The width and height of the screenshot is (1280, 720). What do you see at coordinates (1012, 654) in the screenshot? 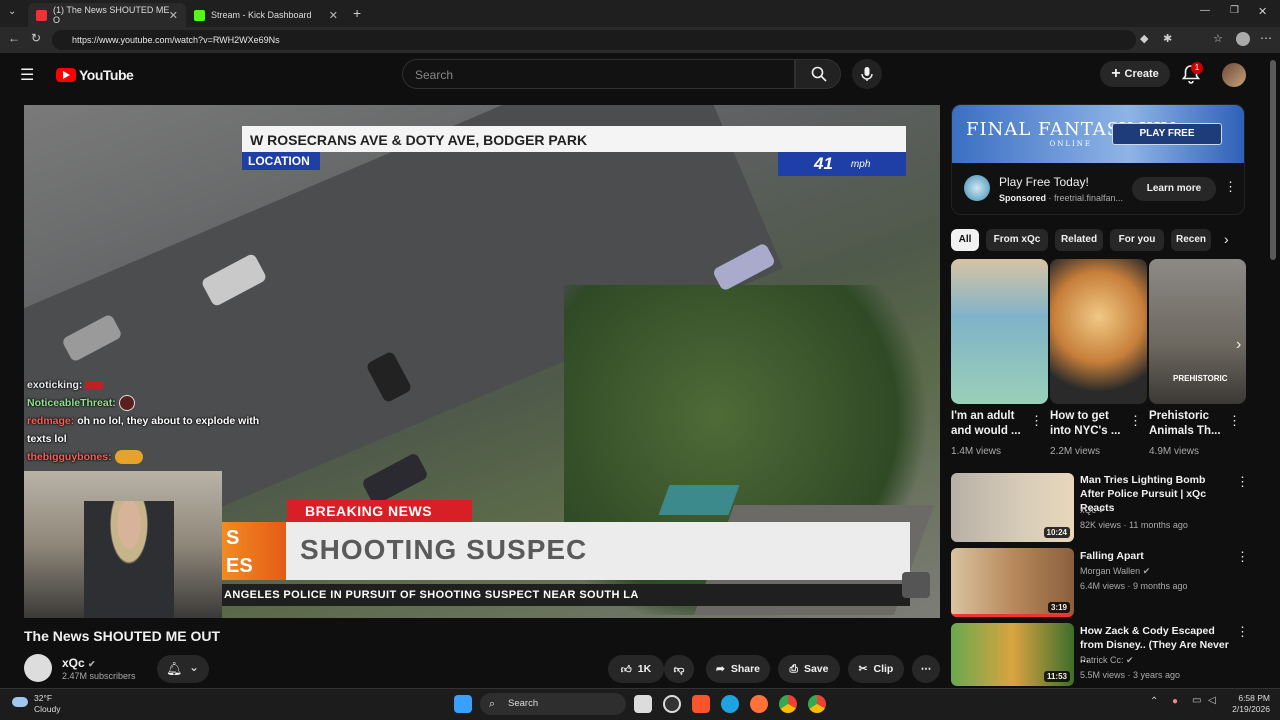
I see `video-thumbnail: 11:53` at bounding box center [1012, 654].